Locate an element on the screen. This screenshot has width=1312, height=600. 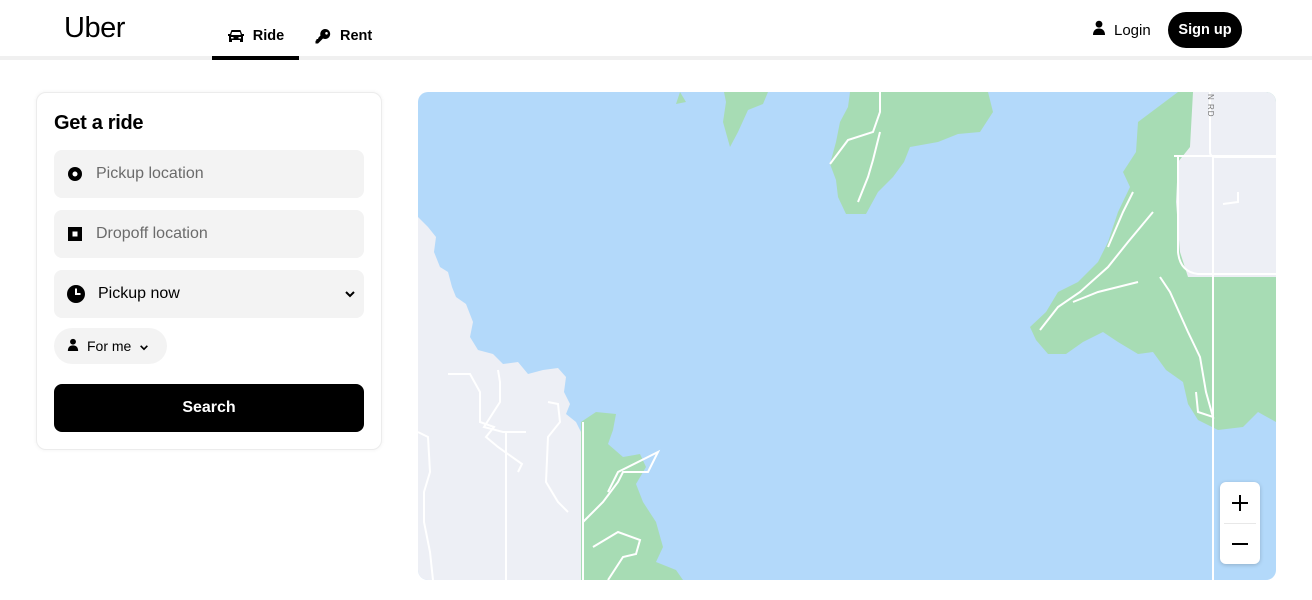
login-label: Login is located at coordinates (1132, 30).